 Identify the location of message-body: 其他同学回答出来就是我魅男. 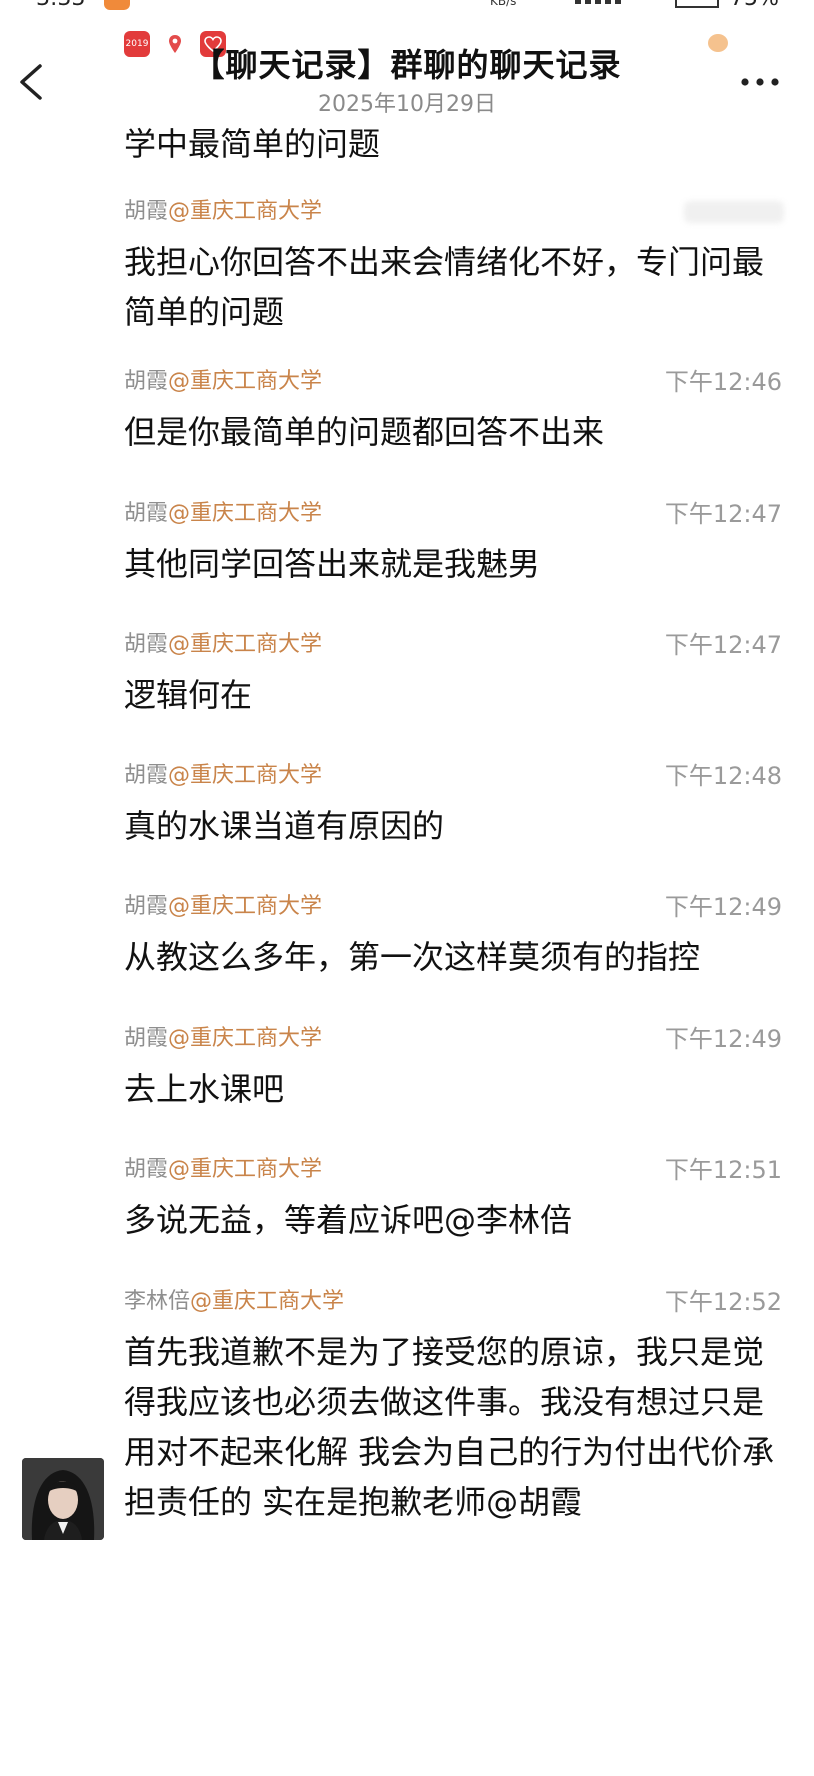
(332, 564).